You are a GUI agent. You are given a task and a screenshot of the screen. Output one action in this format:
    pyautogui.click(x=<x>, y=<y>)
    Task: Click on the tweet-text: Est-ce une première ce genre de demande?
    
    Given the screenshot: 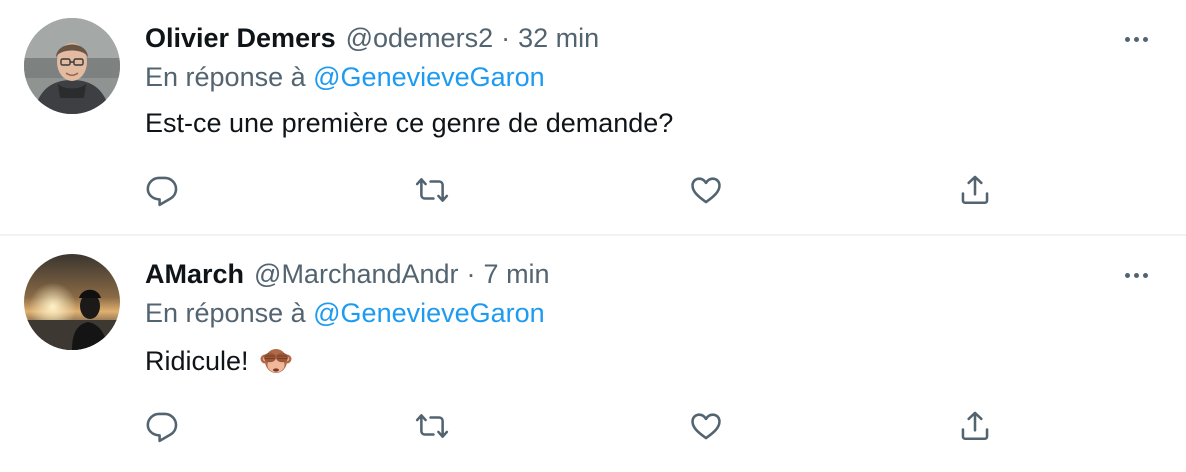 What is the action you would take?
    pyautogui.click(x=409, y=123)
    